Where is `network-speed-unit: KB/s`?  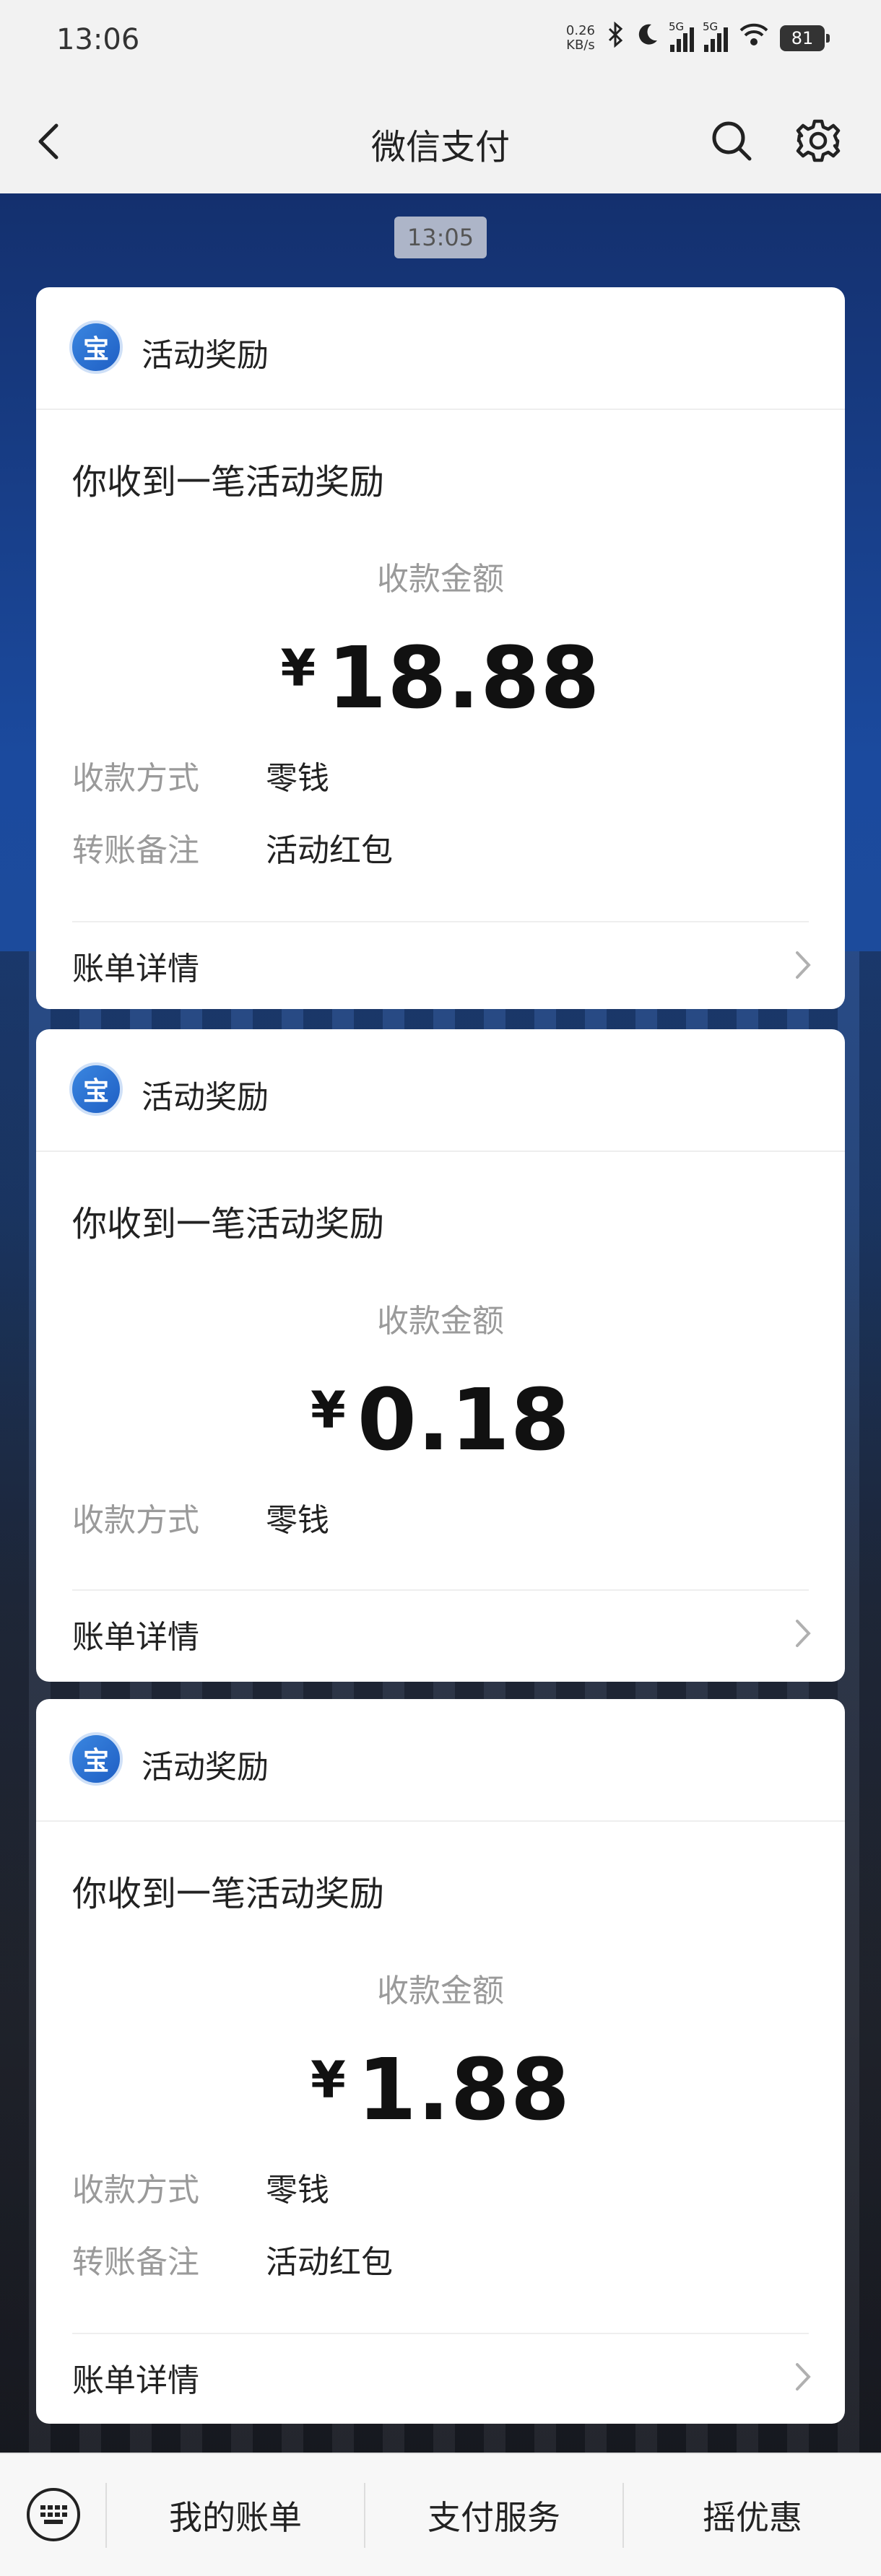
network-speed-unit: KB/s is located at coordinates (580, 45).